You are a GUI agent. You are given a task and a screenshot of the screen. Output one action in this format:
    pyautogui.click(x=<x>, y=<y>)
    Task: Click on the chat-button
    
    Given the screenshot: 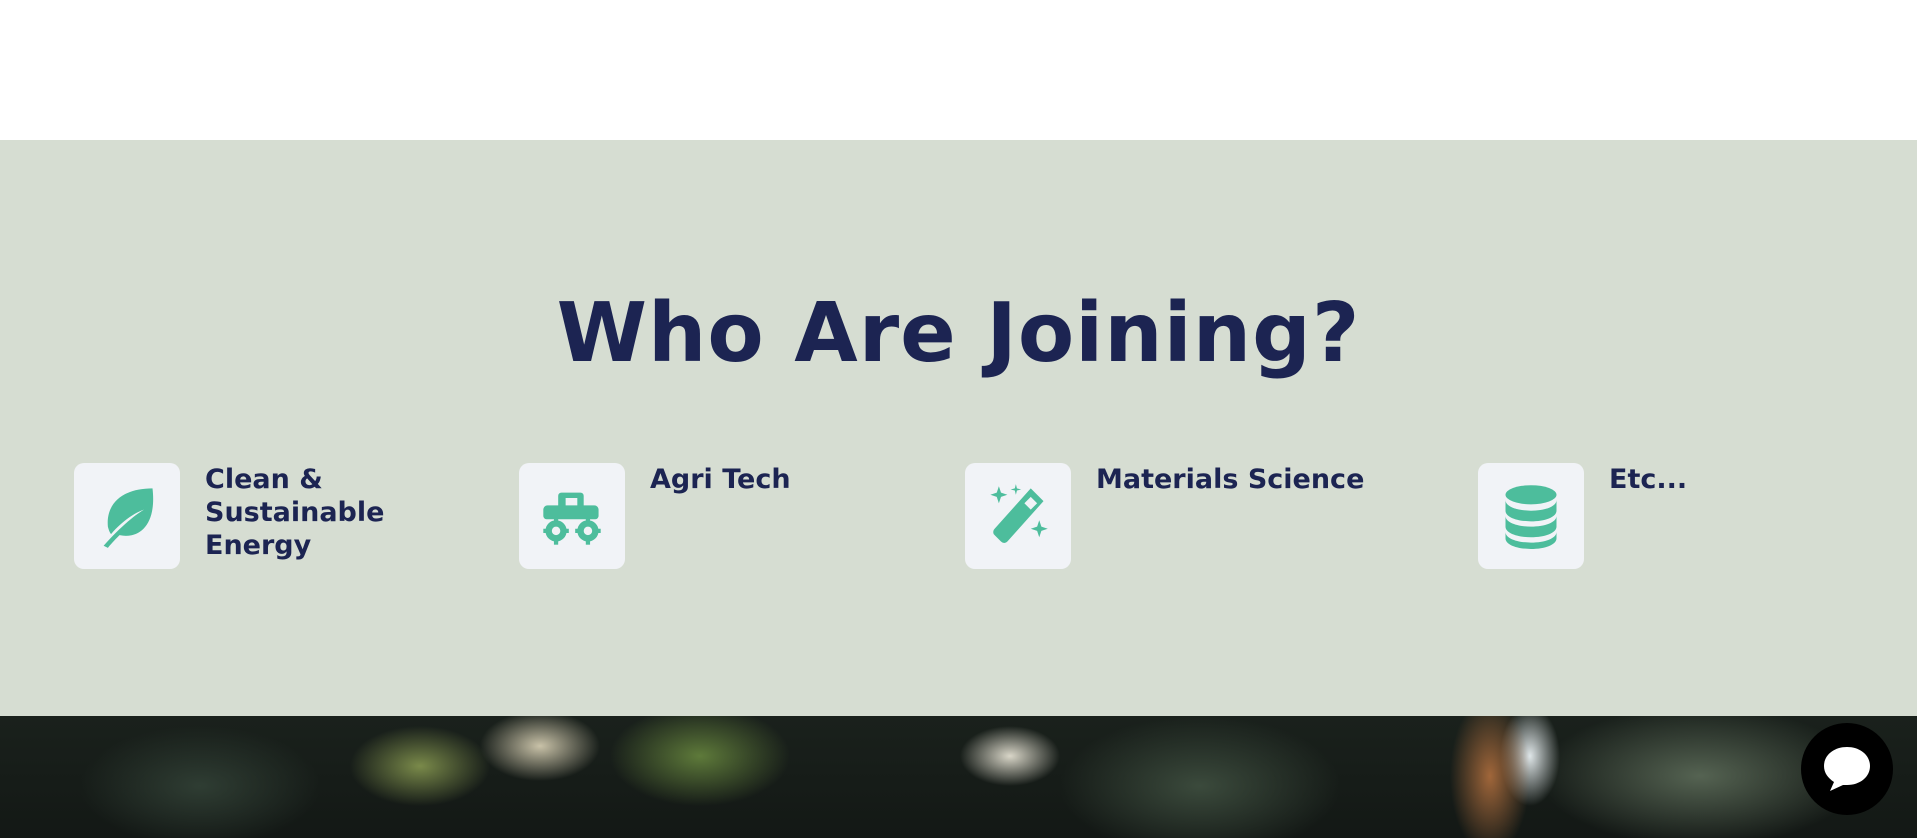 What is the action you would take?
    pyautogui.click(x=1847, y=769)
    